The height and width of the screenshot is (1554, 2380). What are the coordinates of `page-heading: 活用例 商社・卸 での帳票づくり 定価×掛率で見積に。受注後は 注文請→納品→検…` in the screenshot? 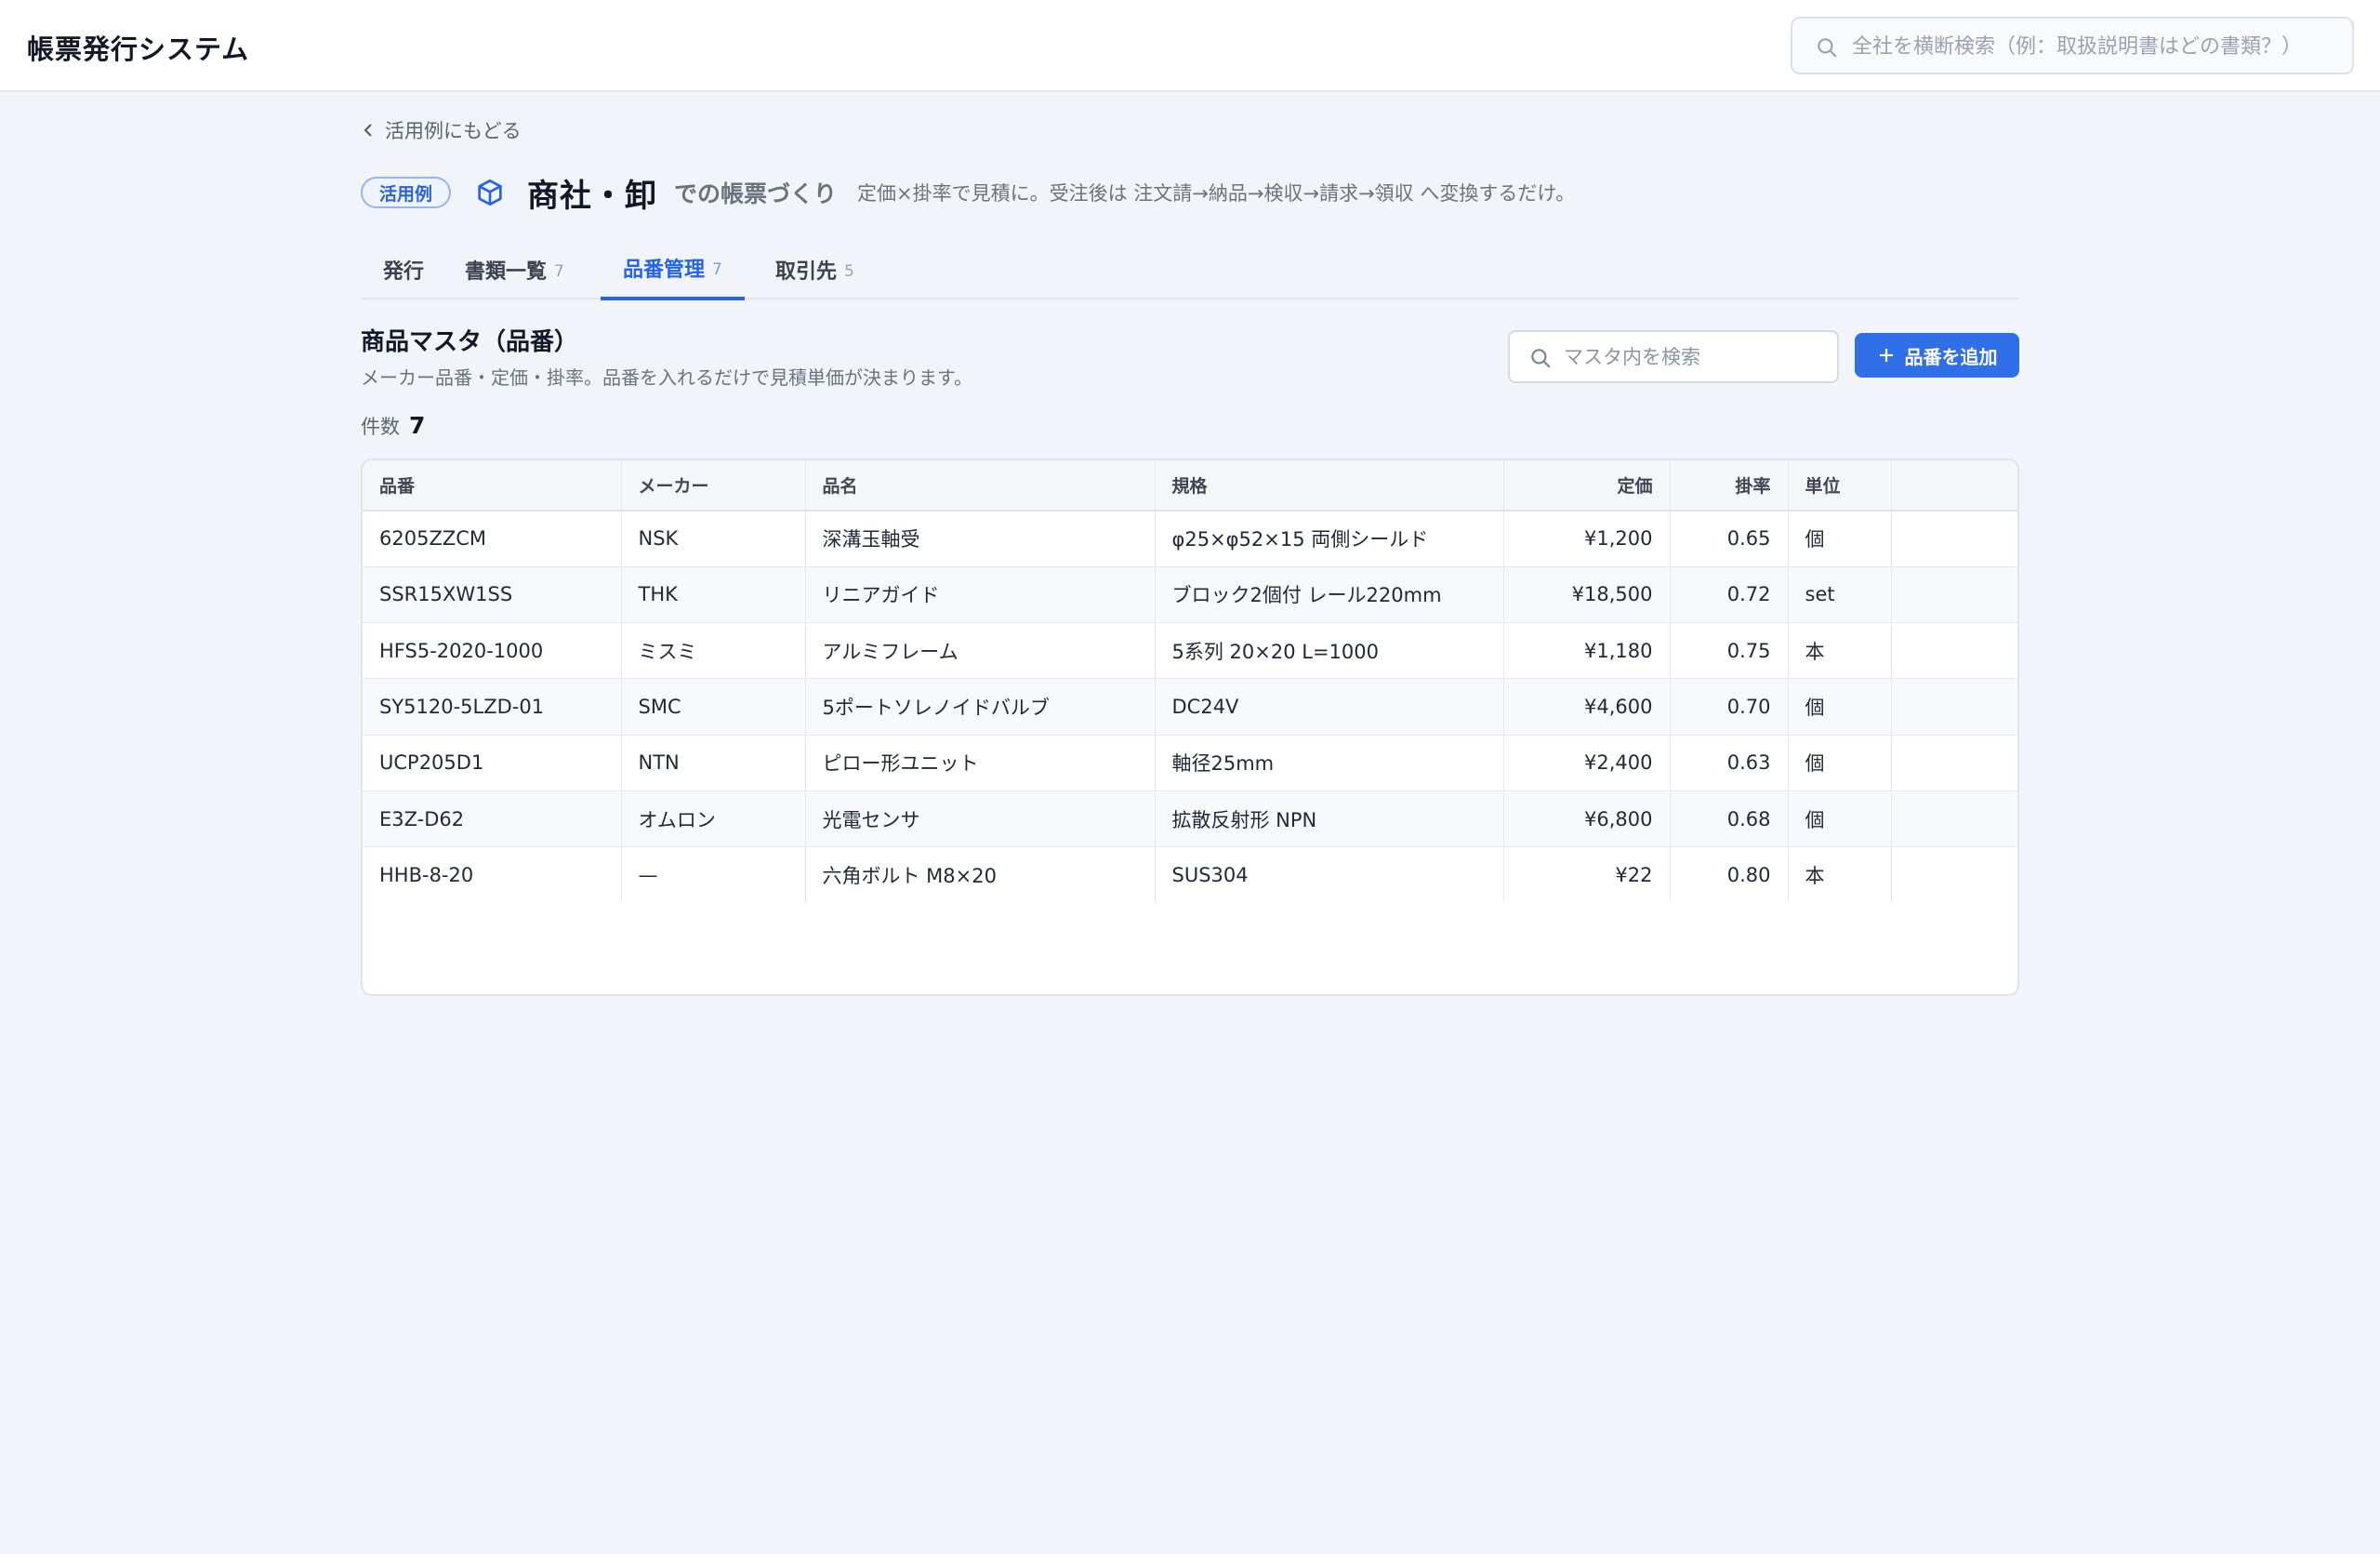 It's located at (1190, 192).